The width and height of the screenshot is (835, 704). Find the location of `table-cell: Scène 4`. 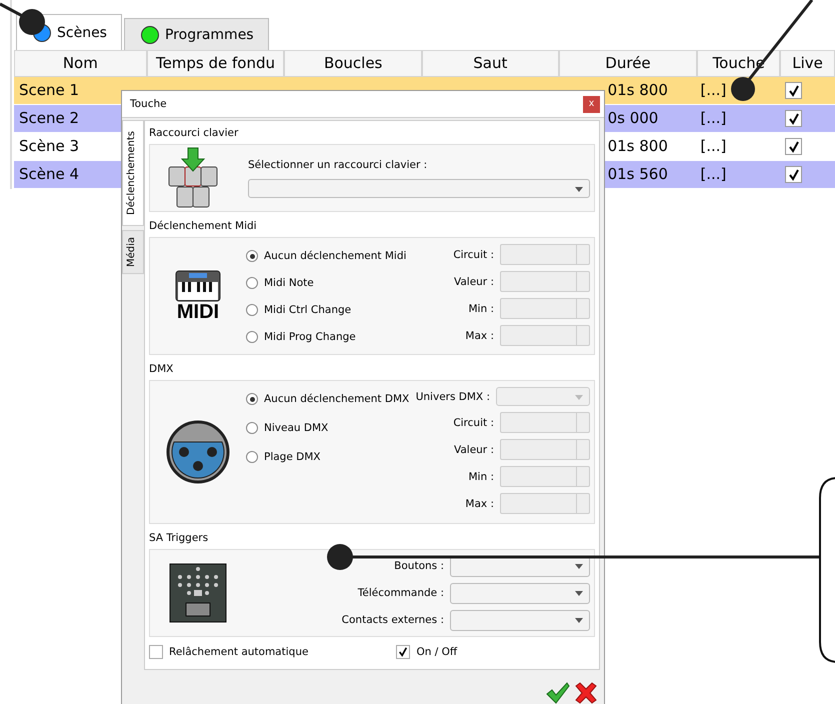

table-cell: Scène 4 is located at coordinates (49, 174).